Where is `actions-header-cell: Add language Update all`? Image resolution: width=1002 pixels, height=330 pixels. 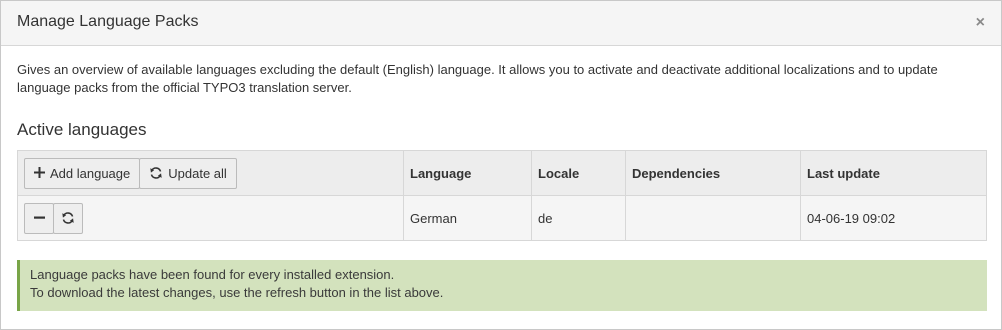
actions-header-cell: Add language Update all is located at coordinates (210, 173).